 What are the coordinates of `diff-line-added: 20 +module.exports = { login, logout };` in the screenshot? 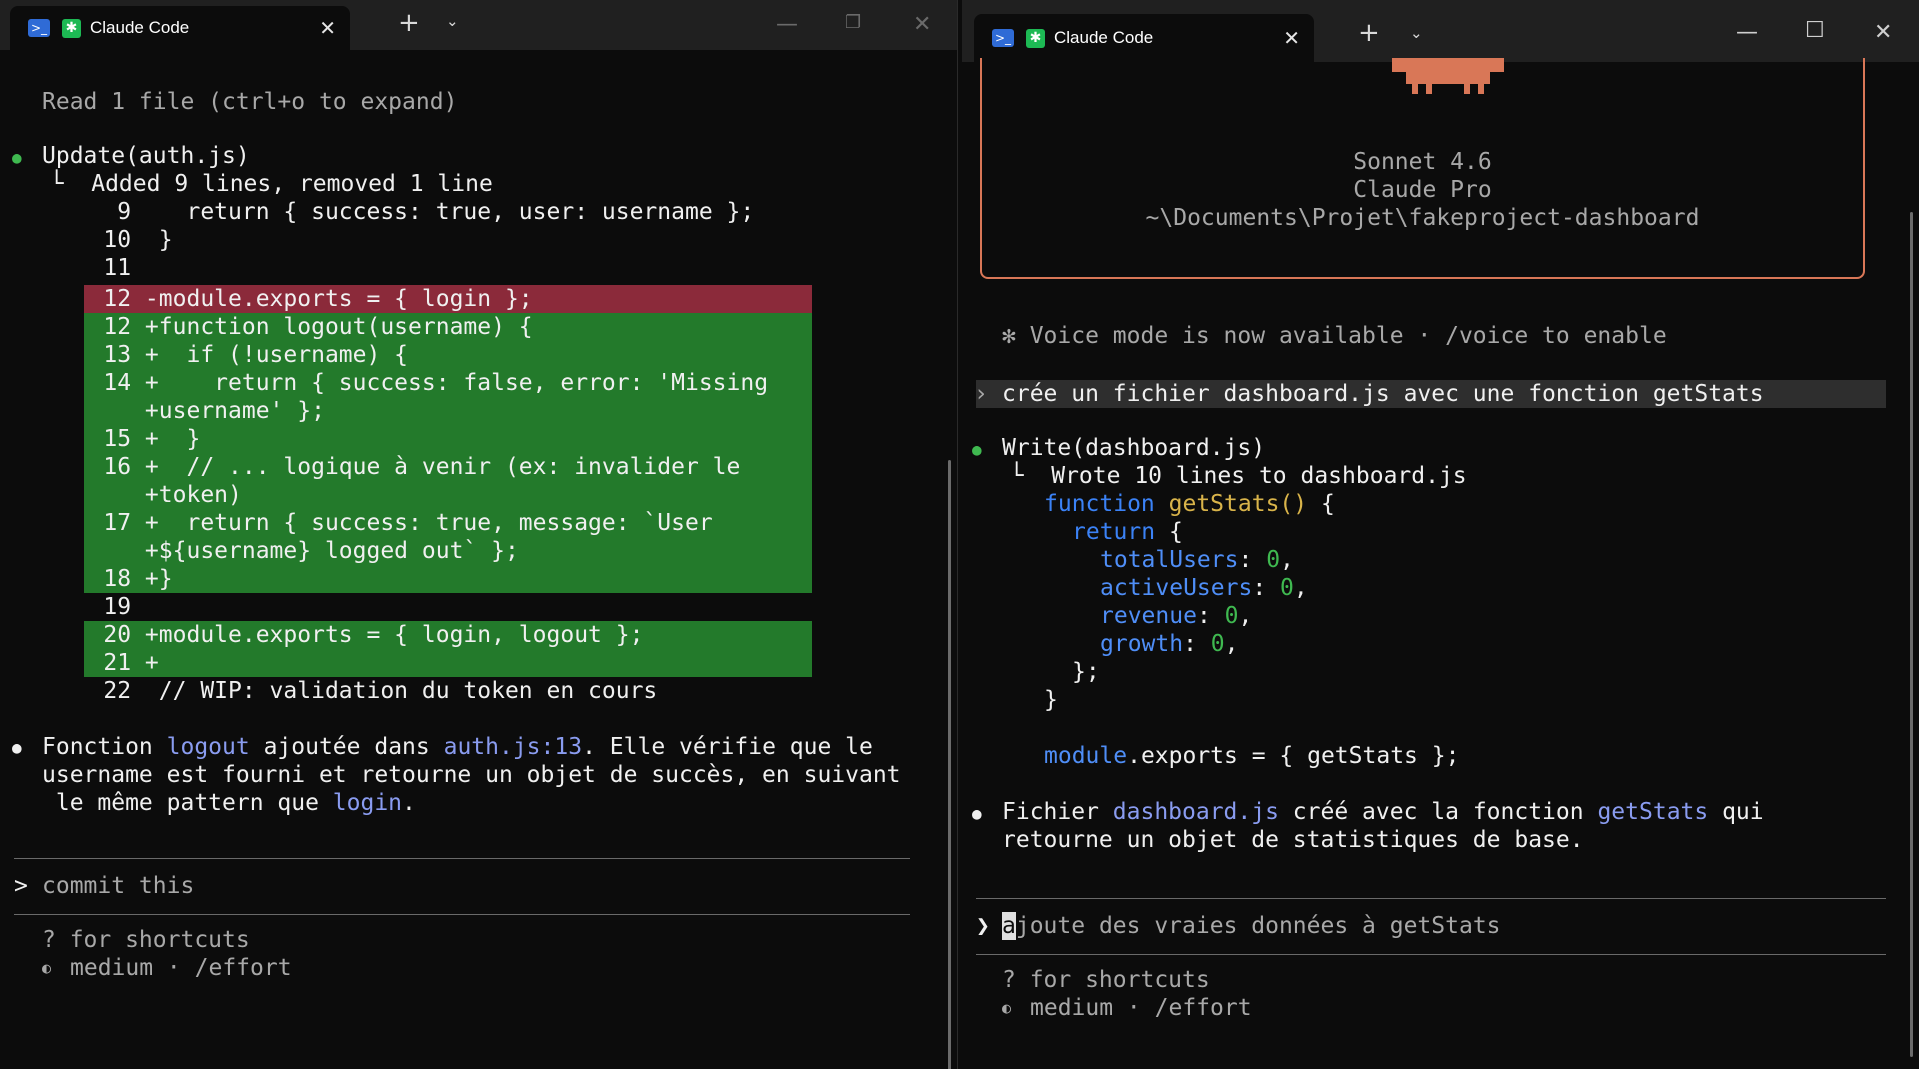 It's located at (346, 635).